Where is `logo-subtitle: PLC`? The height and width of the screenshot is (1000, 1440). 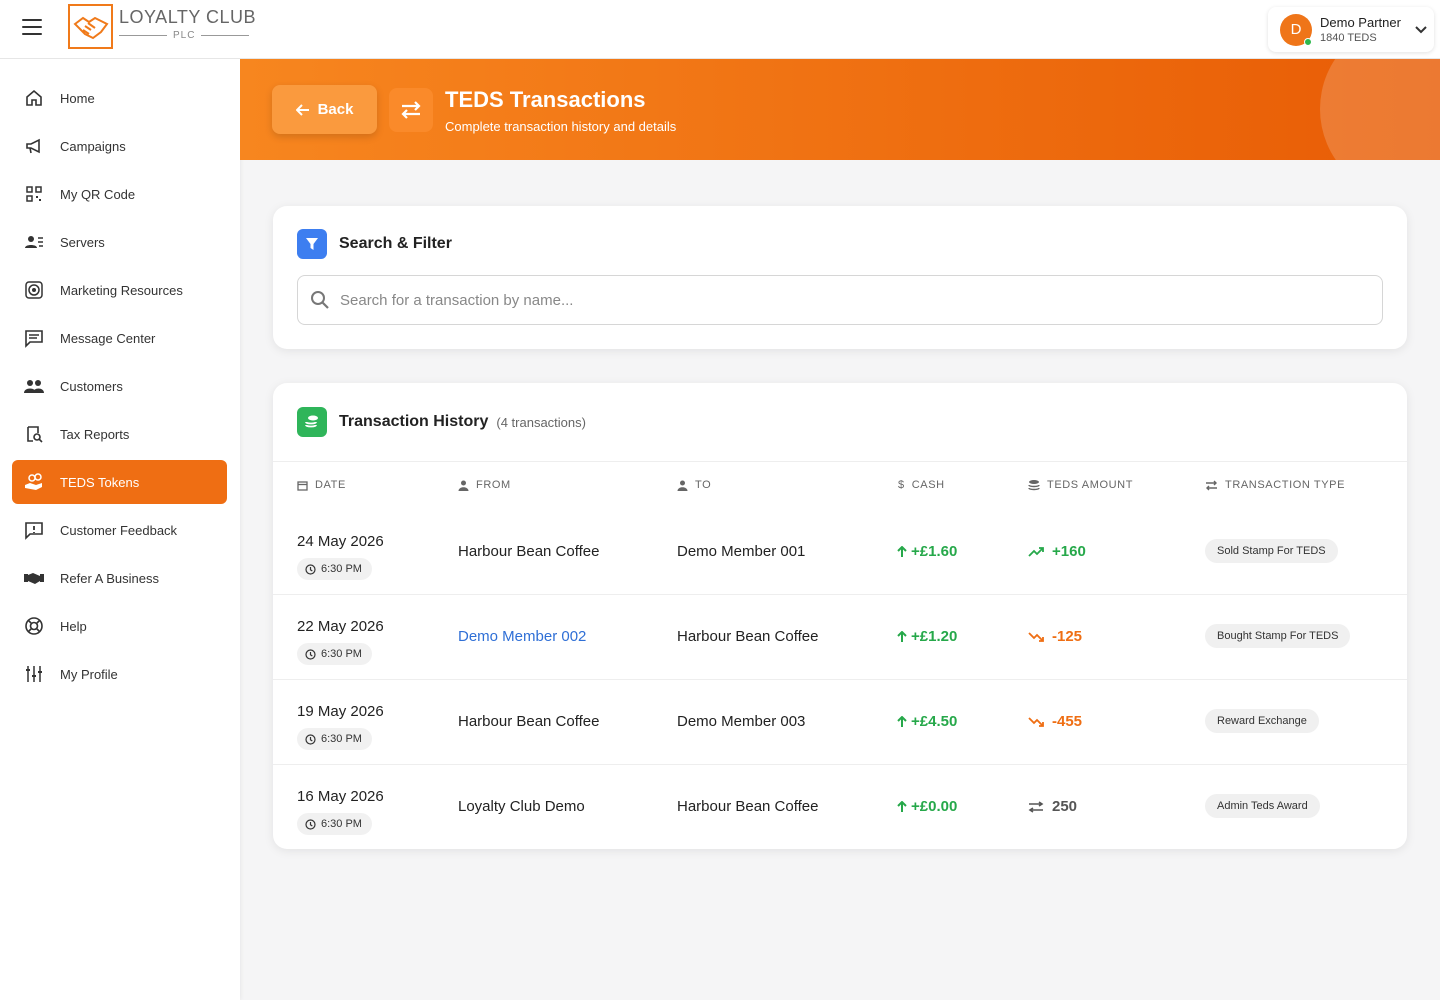 logo-subtitle: PLC is located at coordinates (184, 35).